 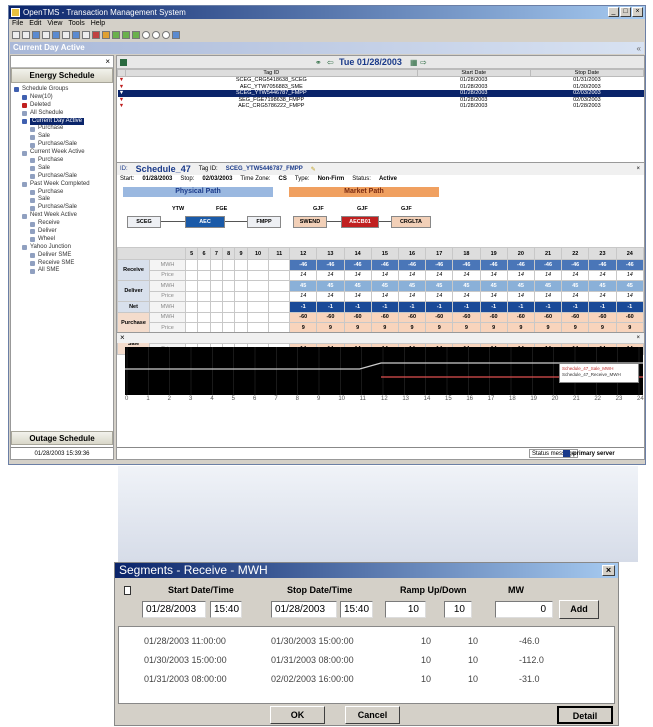 I want to click on area-icon, so click(x=126, y=35).